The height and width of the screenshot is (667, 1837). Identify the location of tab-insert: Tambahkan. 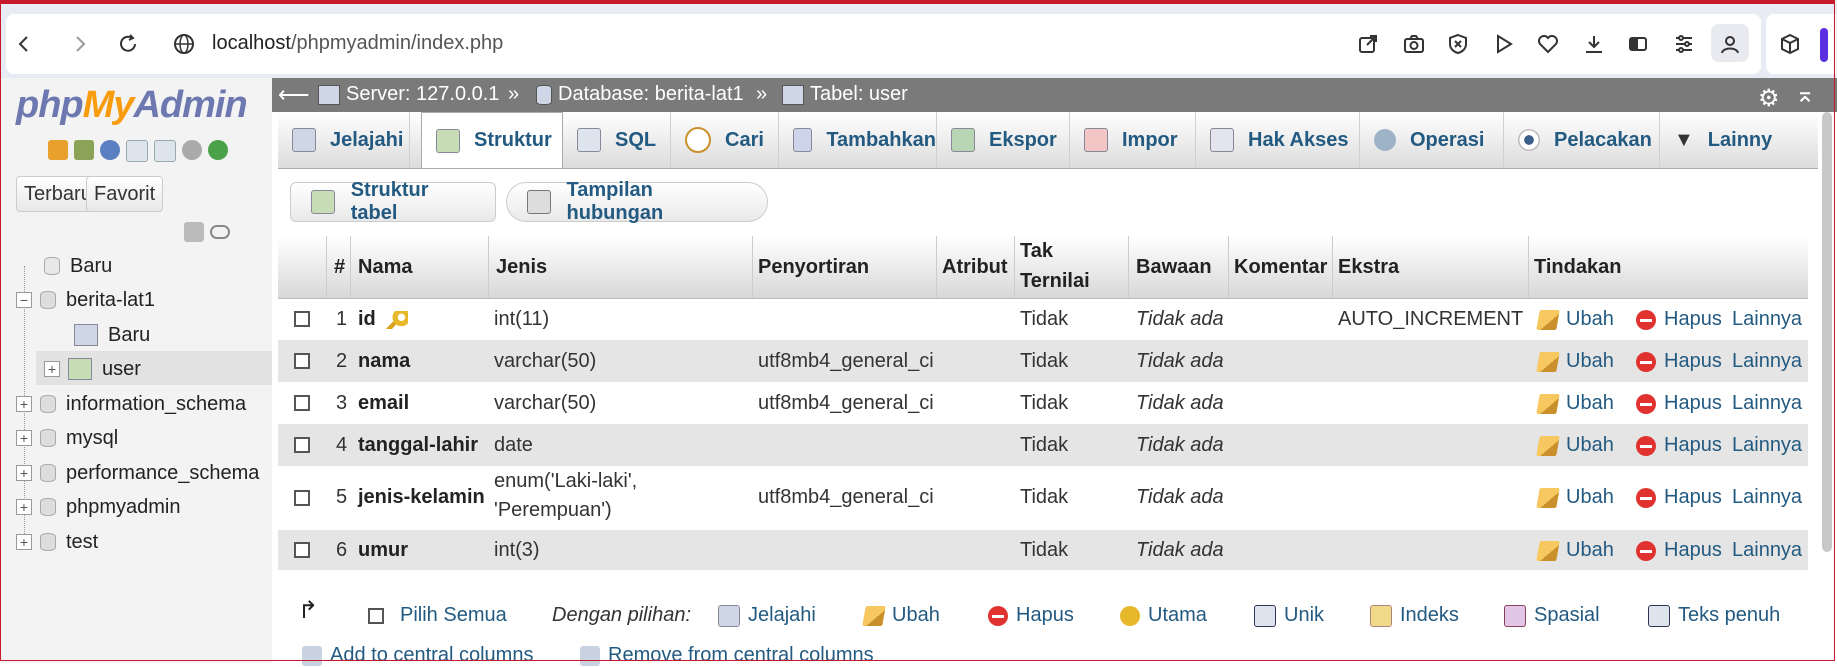
(858, 140).